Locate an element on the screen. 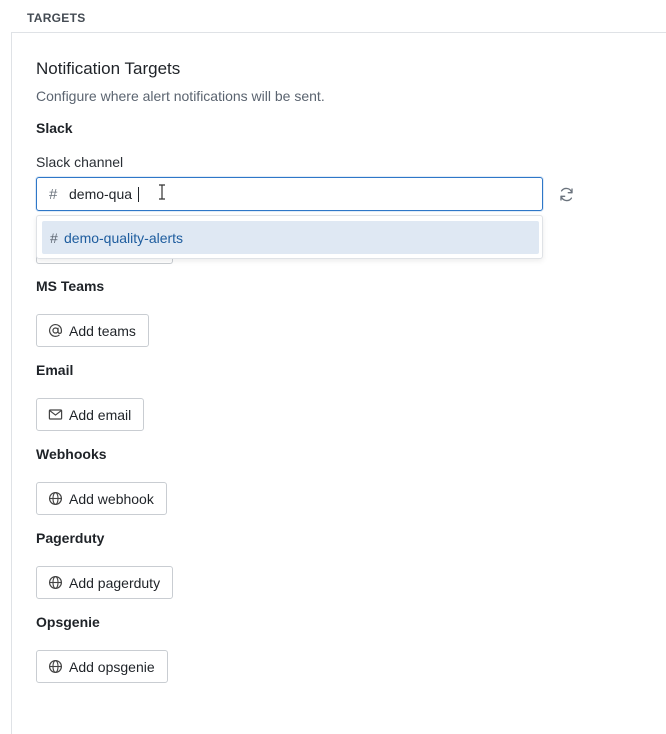 This screenshot has width=666, height=734. slack-channel-input: # is located at coordinates (289, 194).